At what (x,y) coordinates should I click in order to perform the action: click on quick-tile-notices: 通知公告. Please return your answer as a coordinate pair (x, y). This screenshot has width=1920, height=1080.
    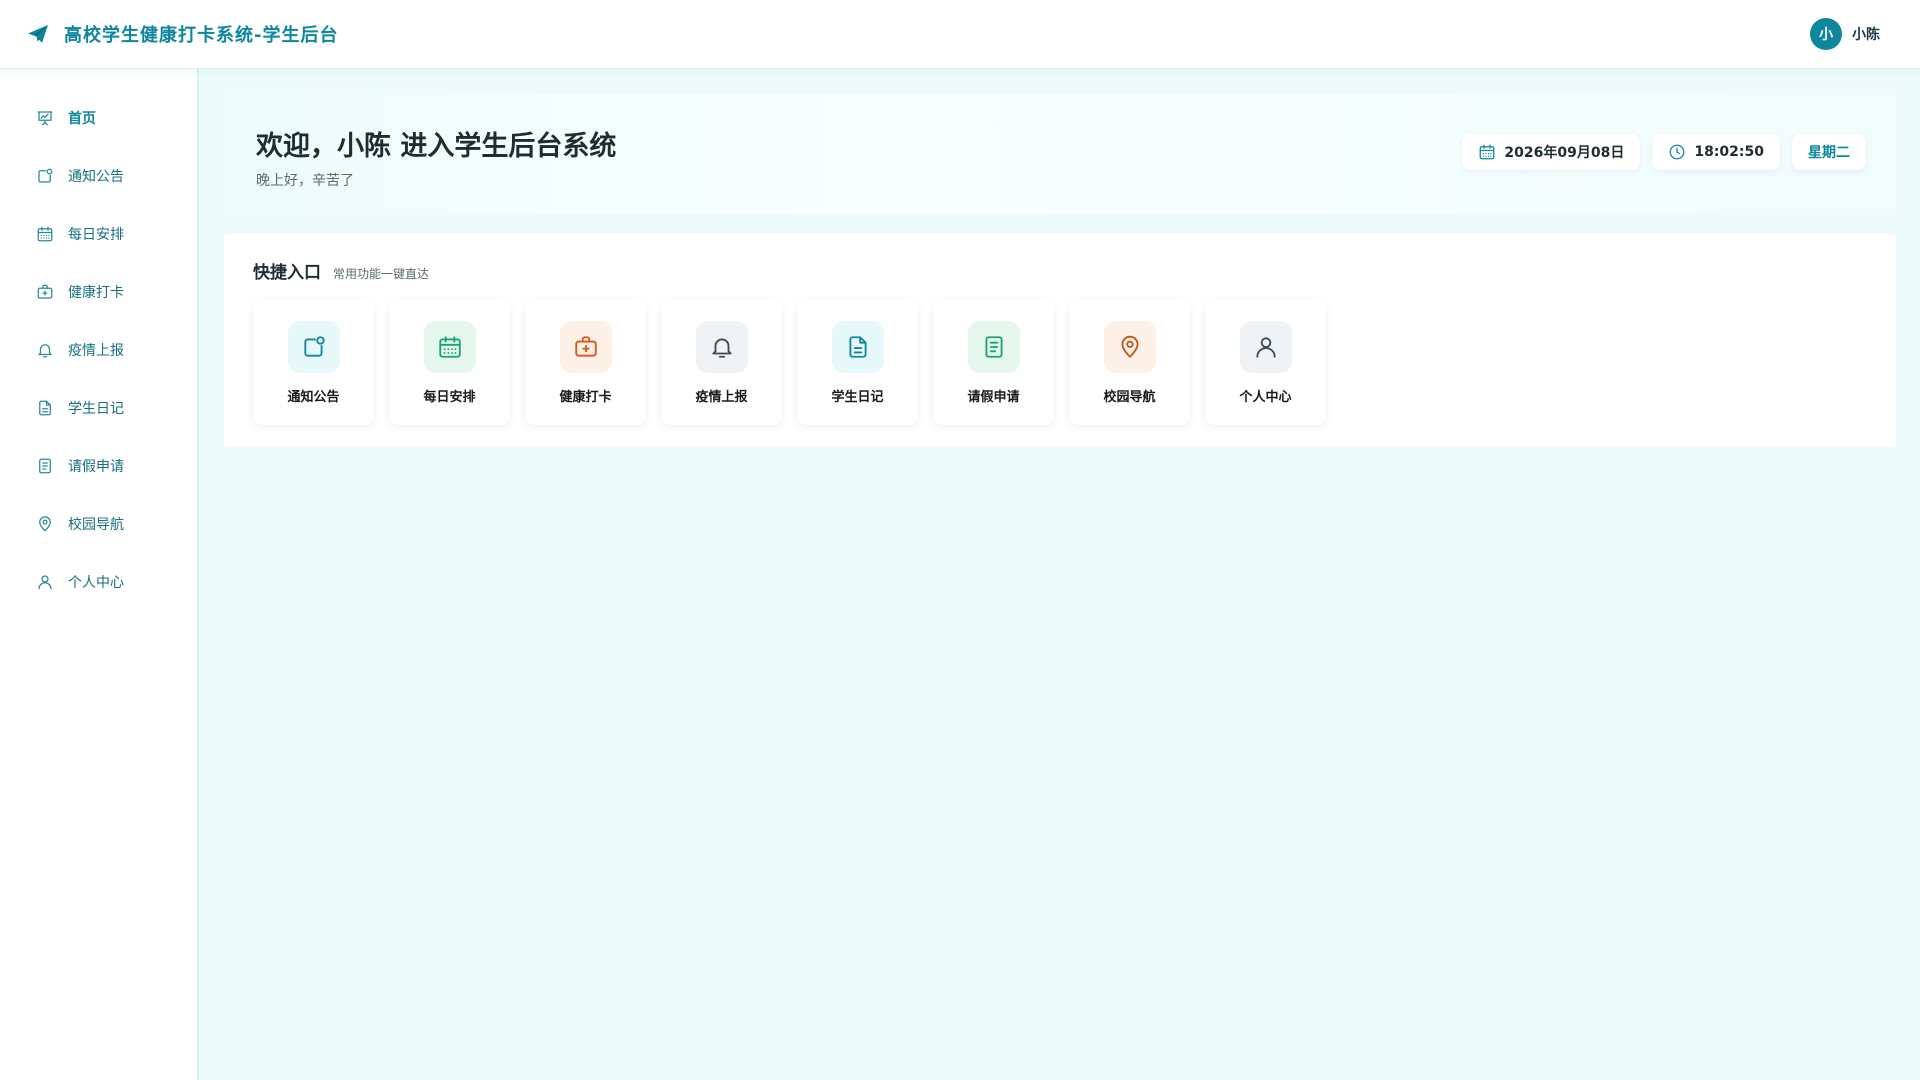
    Looking at the image, I should click on (313, 362).